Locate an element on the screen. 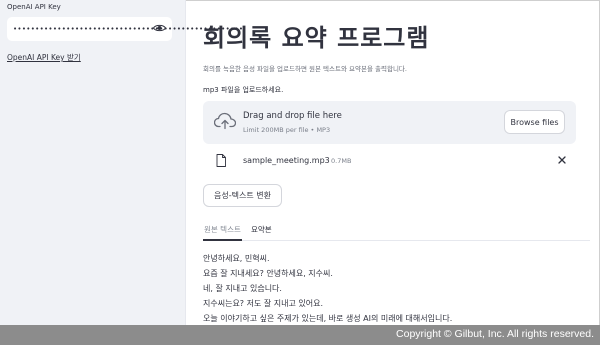 The width and height of the screenshot is (600, 345). uploaded-file-size: 0.7MB is located at coordinates (341, 161).